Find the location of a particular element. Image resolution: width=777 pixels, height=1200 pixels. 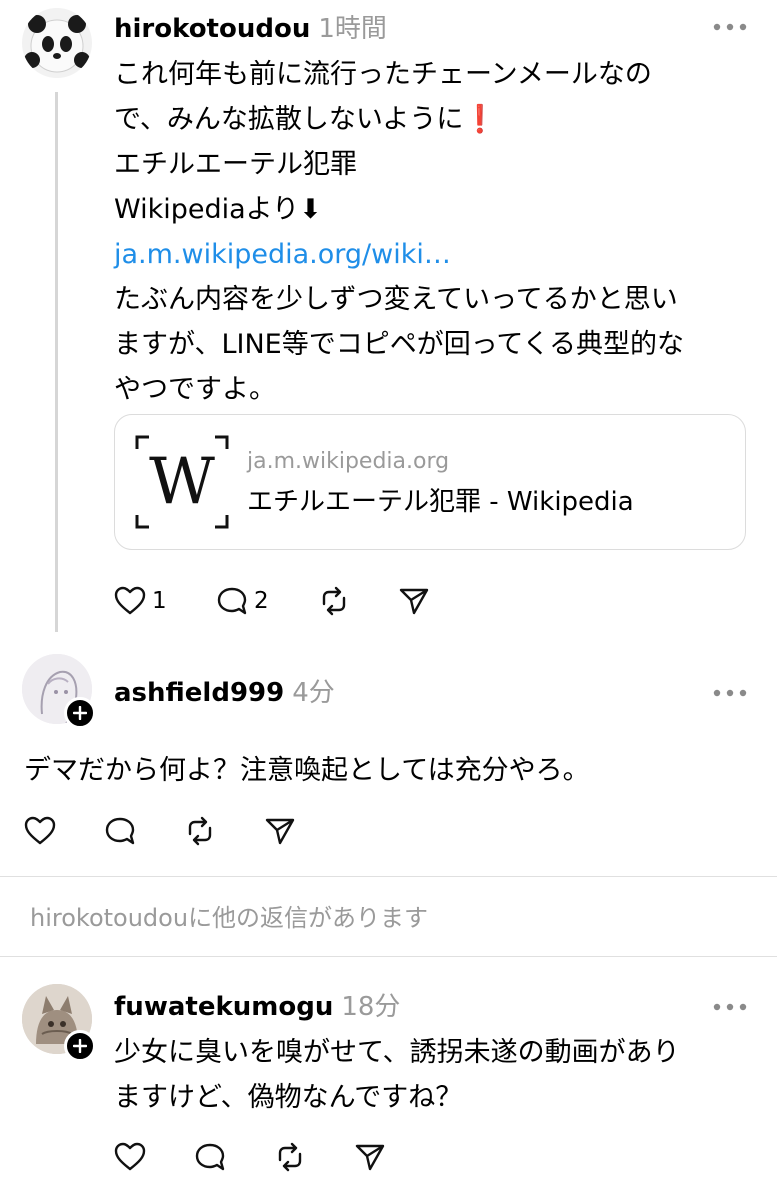

timestamp: 4分 is located at coordinates (313, 693).